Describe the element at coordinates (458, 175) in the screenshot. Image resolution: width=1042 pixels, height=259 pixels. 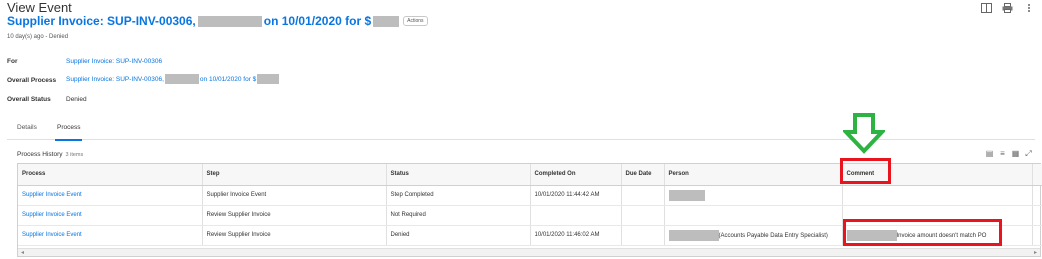
I see `column-header-status: Status` at that location.